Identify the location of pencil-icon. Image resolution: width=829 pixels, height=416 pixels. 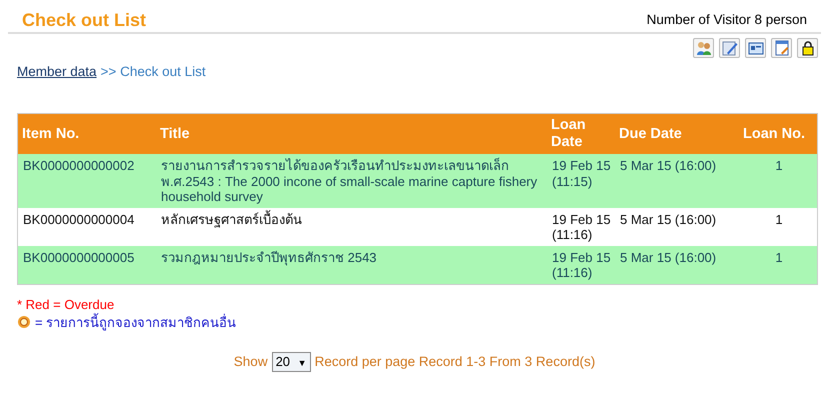
(729, 48).